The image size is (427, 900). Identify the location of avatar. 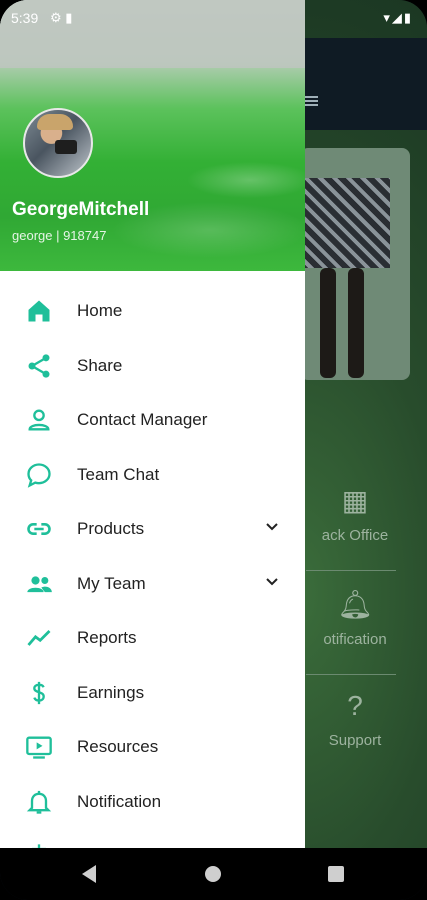
(58, 143).